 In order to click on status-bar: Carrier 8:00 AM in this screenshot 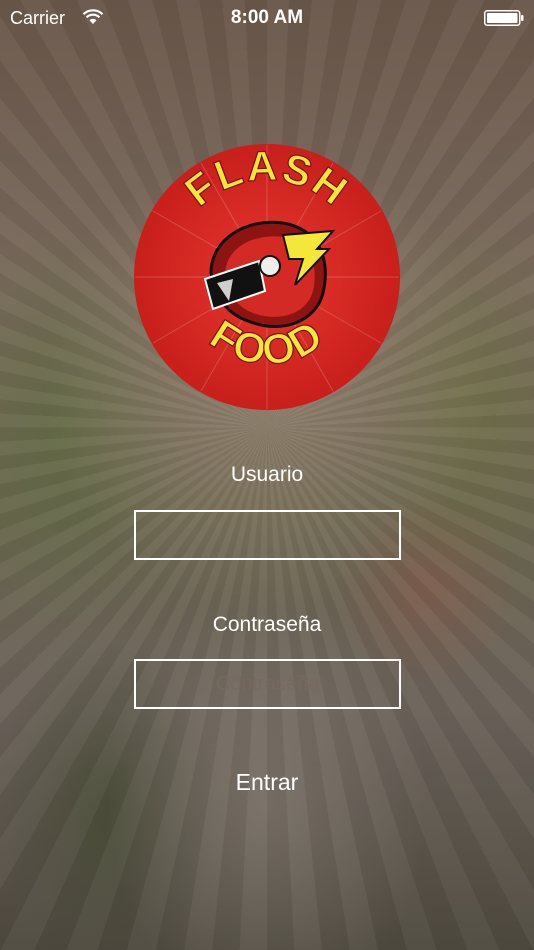, I will do `click(267, 18)`.